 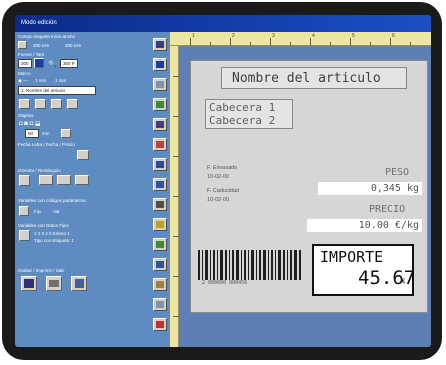 I want to click on packed-date-value: 10-02-00, so click(x=218, y=177).